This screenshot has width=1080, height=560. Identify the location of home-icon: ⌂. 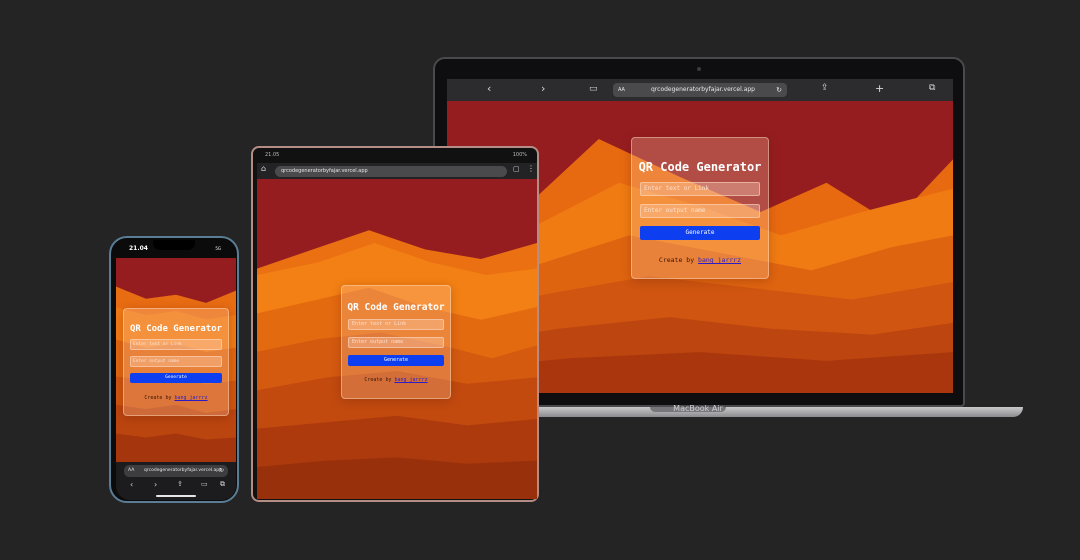
(263, 168).